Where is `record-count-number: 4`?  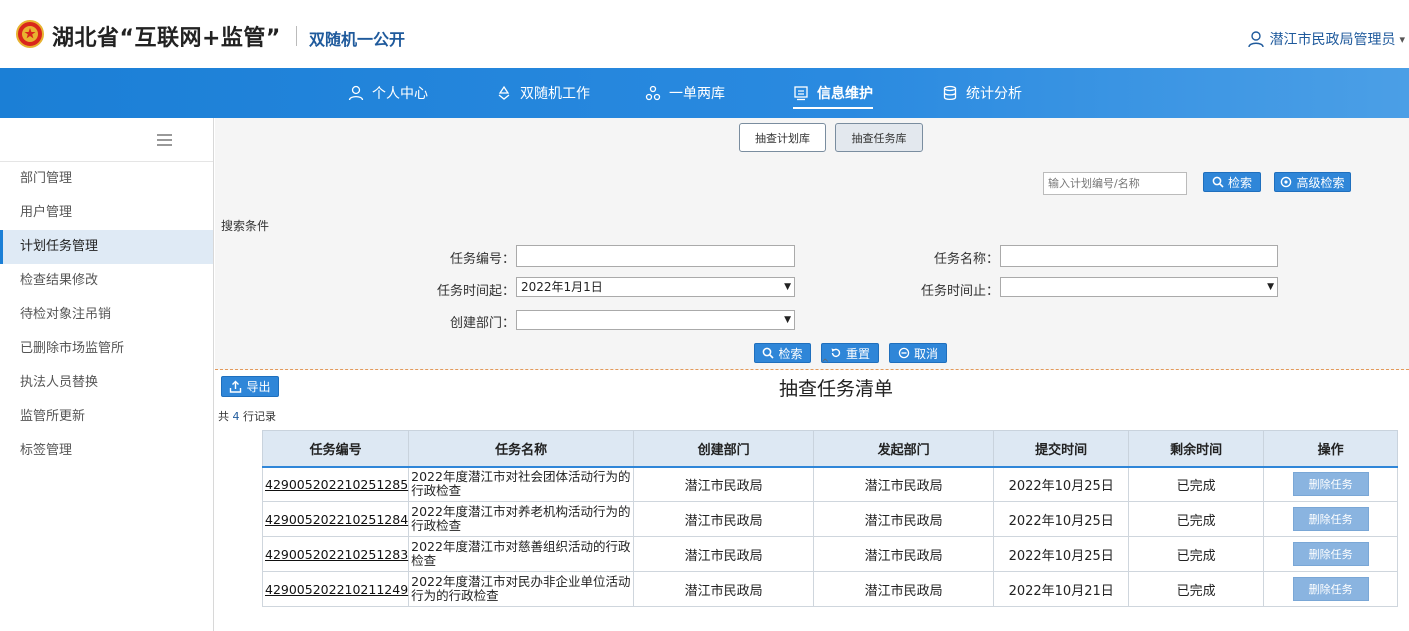 record-count-number: 4 is located at coordinates (236, 416).